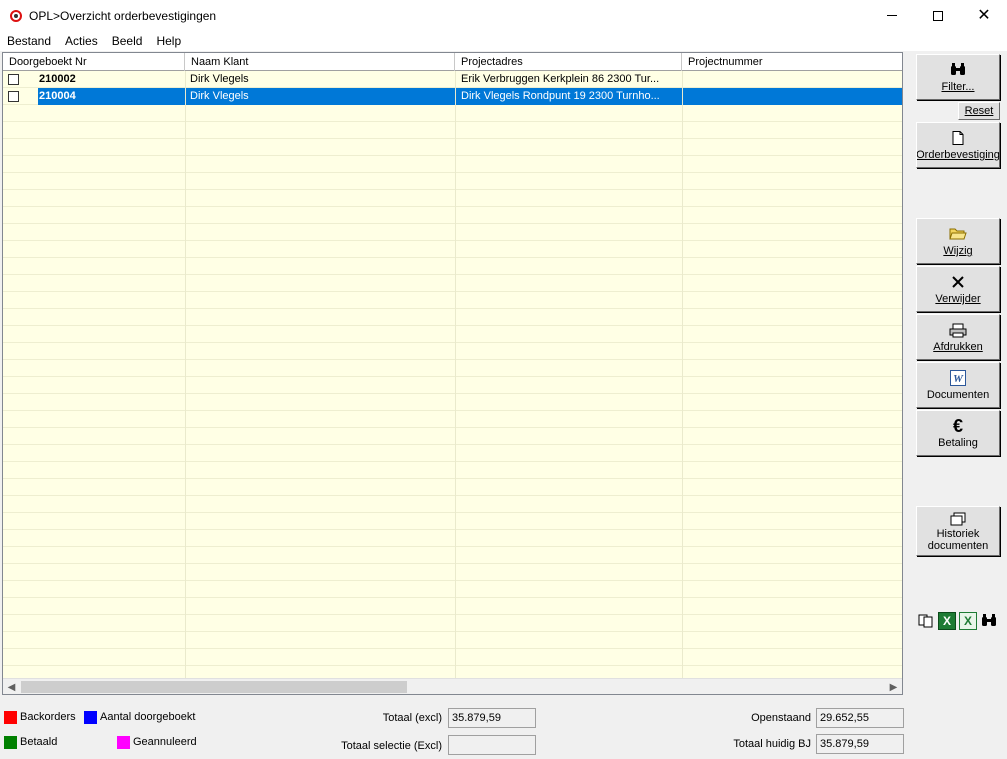 Image resolution: width=1007 pixels, height=759 pixels. I want to click on excel-export-icon: X, so click(947, 621).